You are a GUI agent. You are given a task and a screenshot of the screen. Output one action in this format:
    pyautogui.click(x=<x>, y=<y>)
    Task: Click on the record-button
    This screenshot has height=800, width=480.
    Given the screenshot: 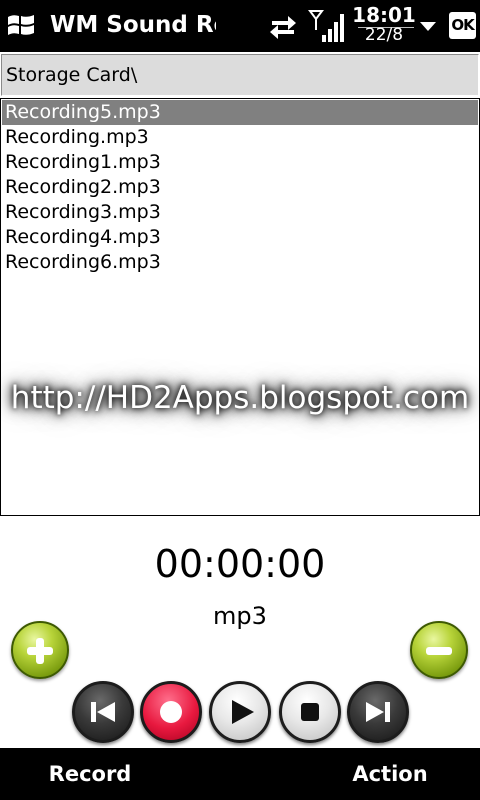 What is the action you would take?
    pyautogui.click(x=171, y=712)
    